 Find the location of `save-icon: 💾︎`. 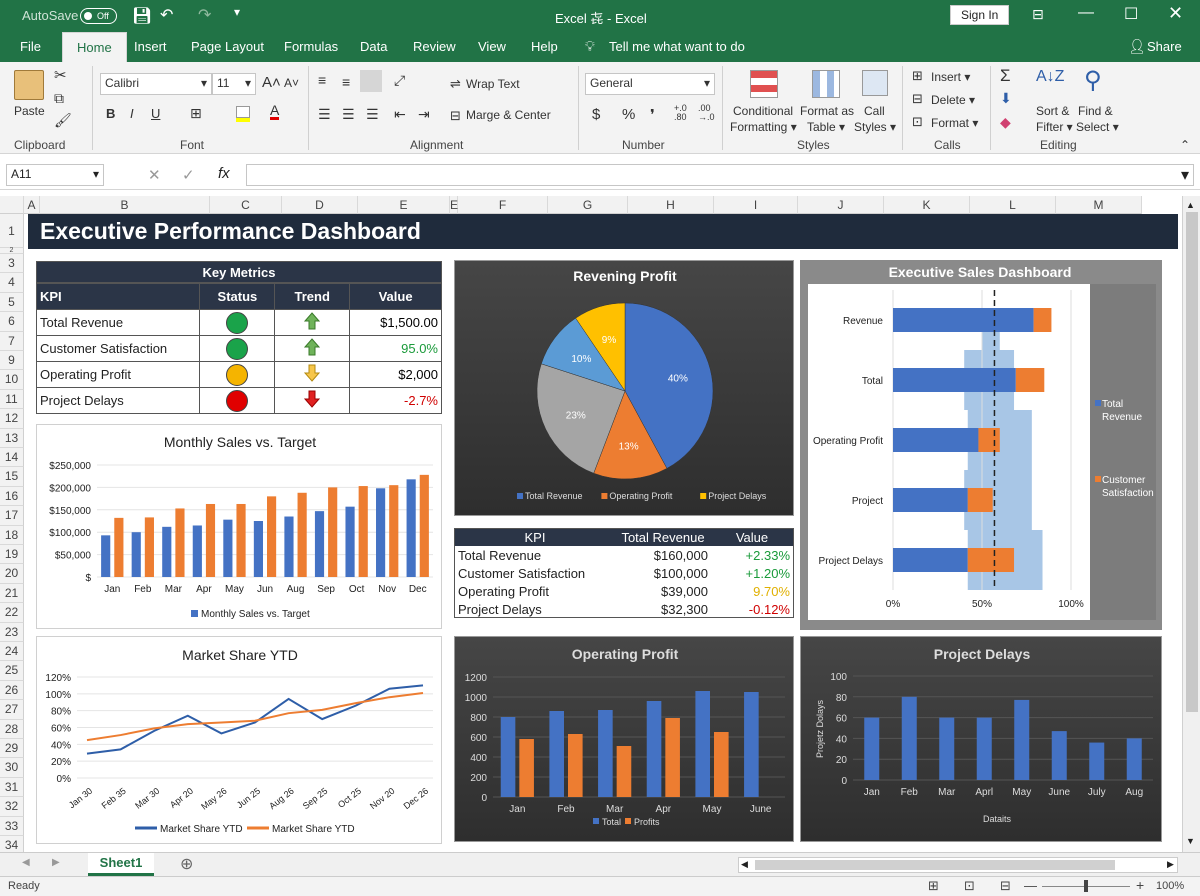

save-icon: 💾︎ is located at coordinates (142, 16).